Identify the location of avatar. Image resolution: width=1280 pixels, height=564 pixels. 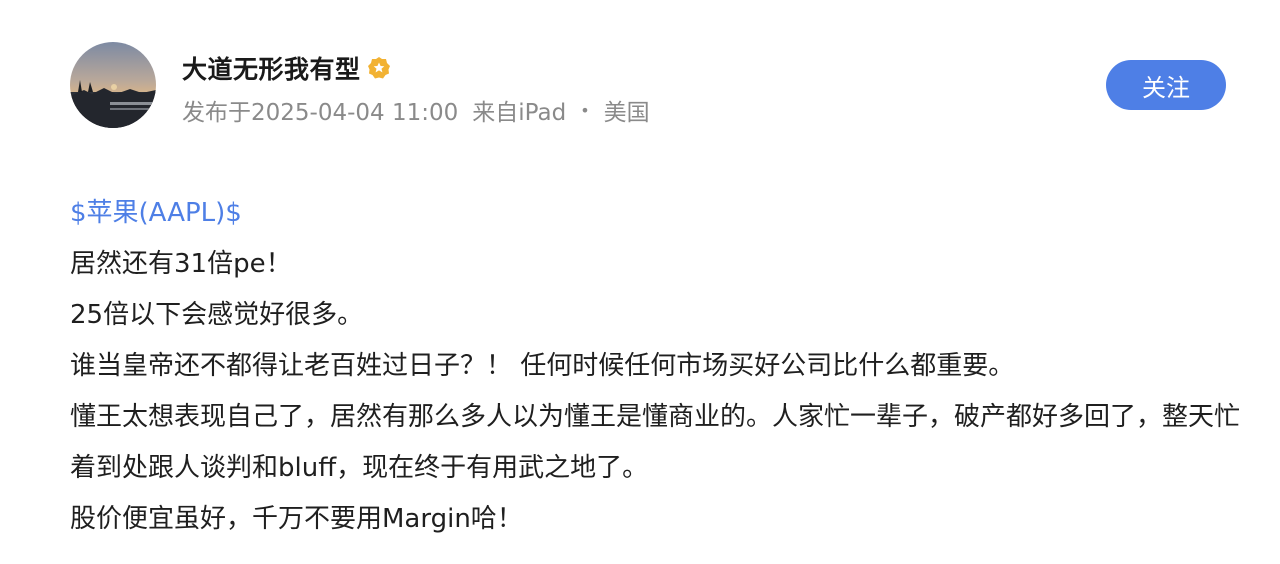
(113, 85).